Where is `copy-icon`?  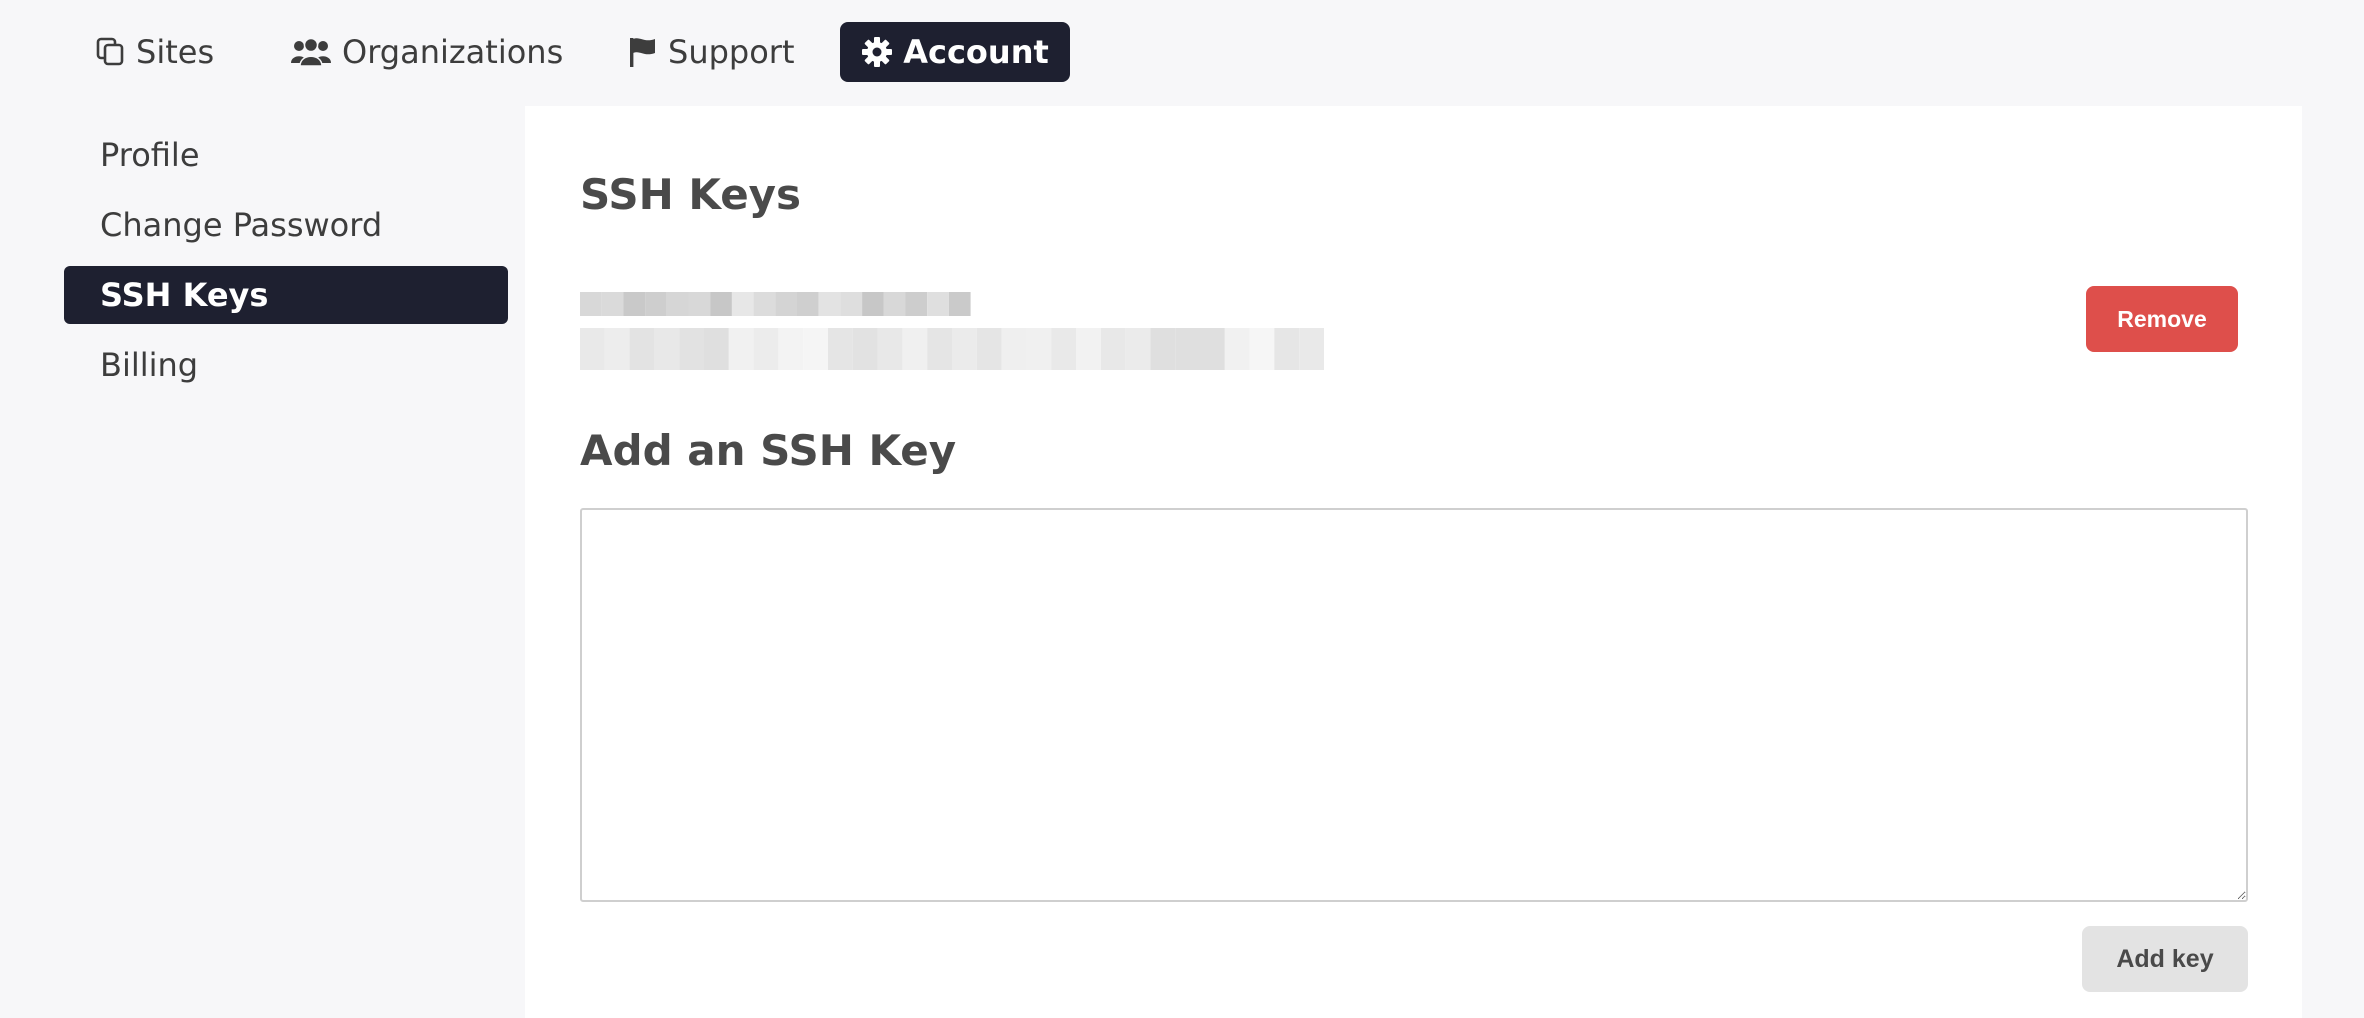
copy-icon is located at coordinates (111, 52).